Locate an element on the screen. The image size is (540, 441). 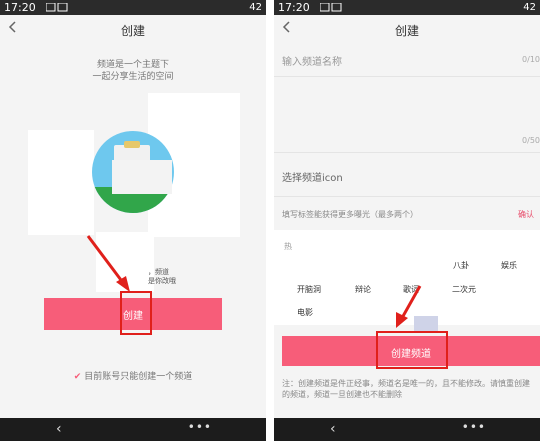
pointer-arrow-icon is located at coordinates (409, 306).